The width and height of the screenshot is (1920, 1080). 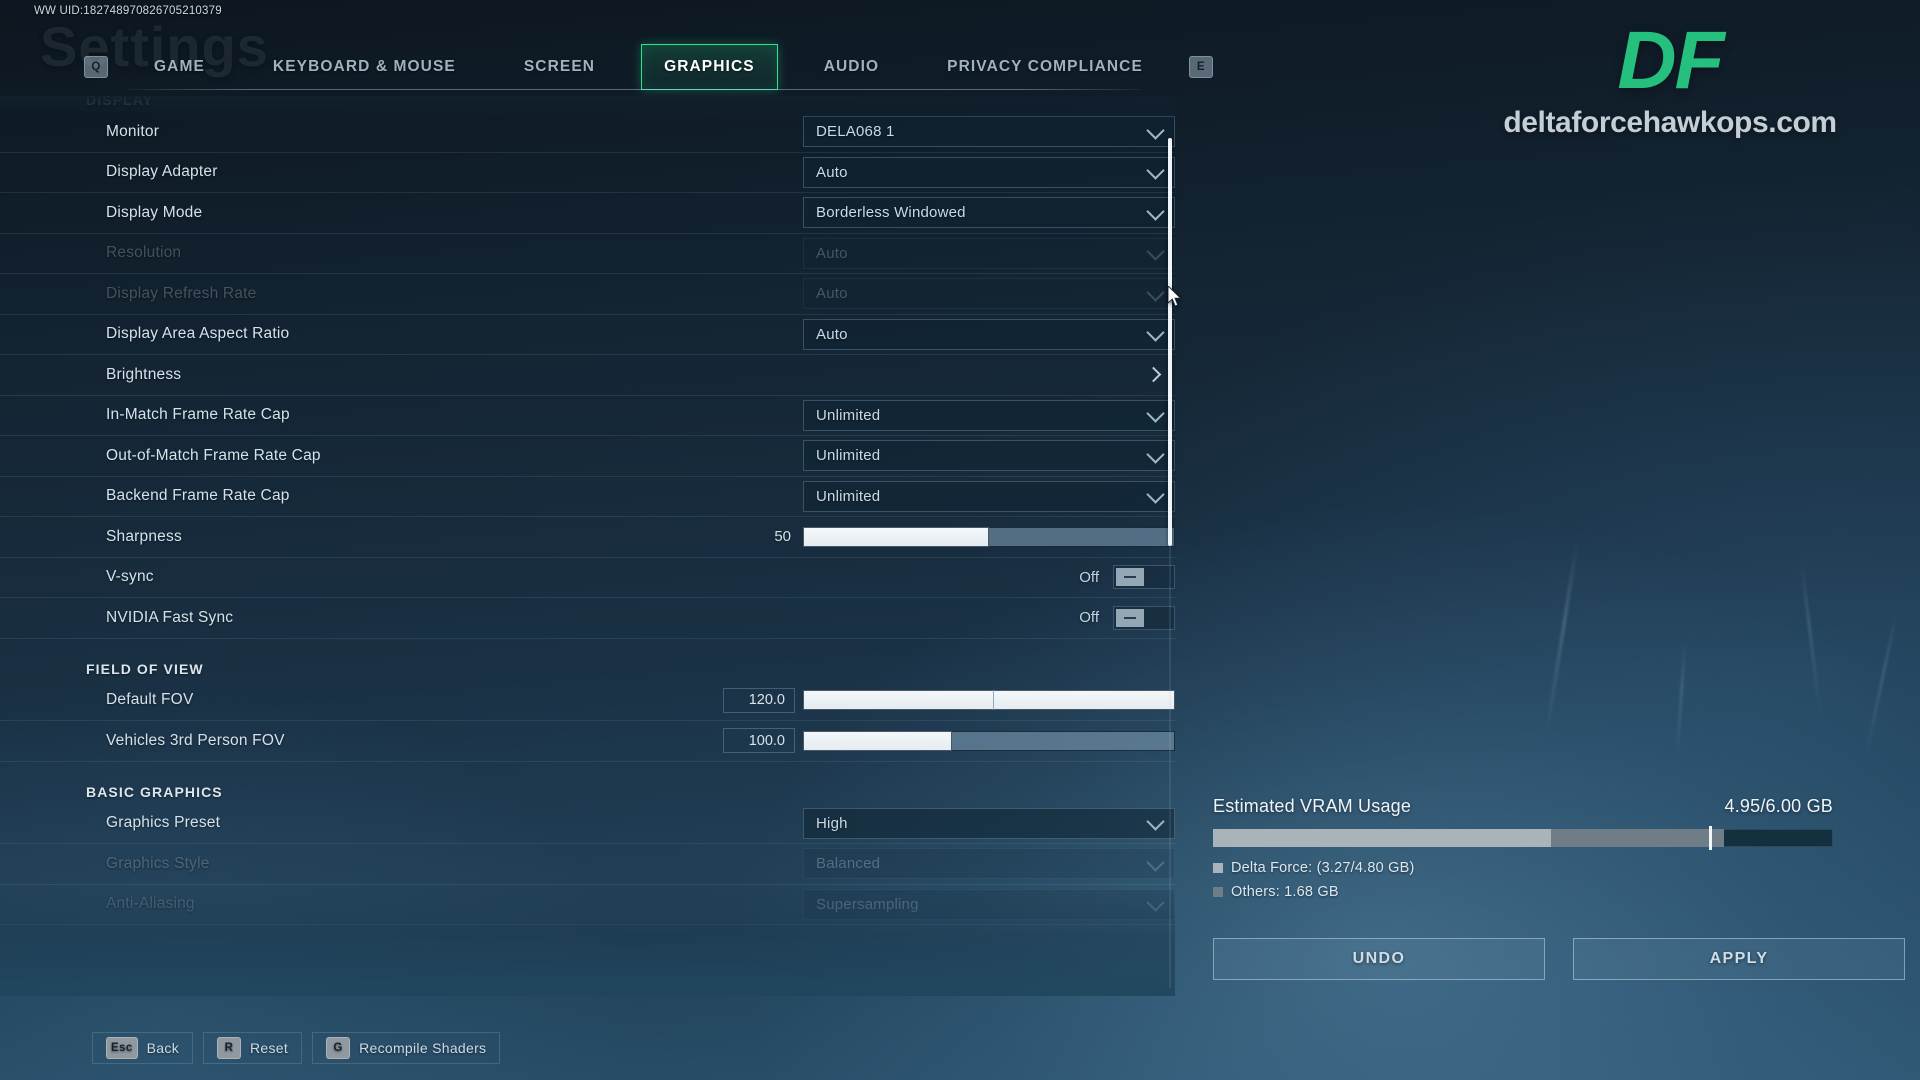 I want to click on setting-row: V-sync Off, so click(x=587, y=578).